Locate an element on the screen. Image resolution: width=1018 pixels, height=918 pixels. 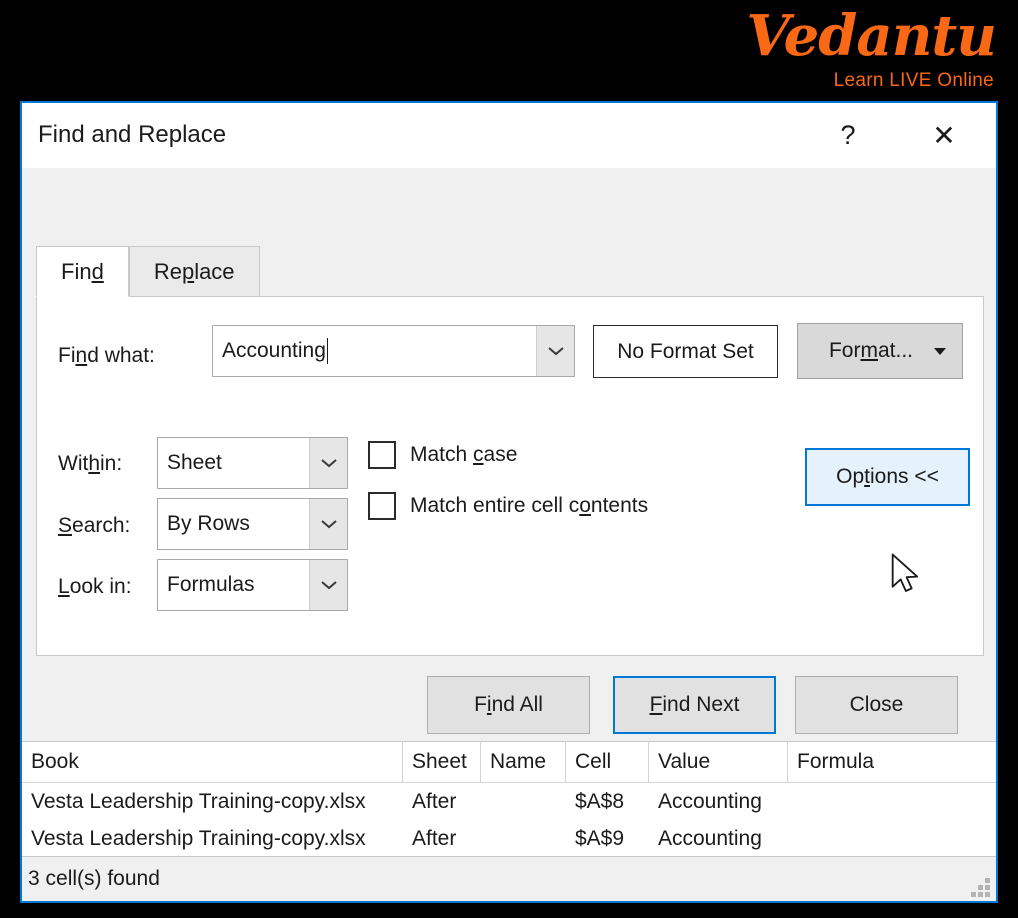
find-all-button: Find All is located at coordinates (508, 705).